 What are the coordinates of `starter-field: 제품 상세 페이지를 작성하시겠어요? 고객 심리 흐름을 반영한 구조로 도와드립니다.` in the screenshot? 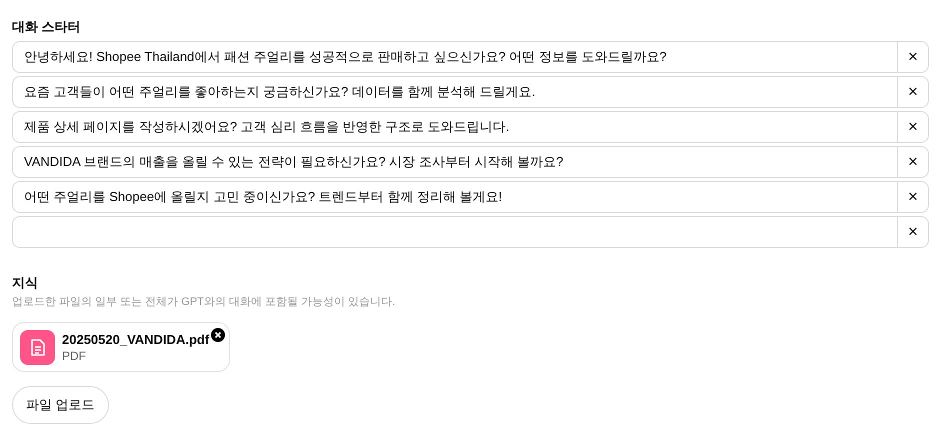 It's located at (454, 127).